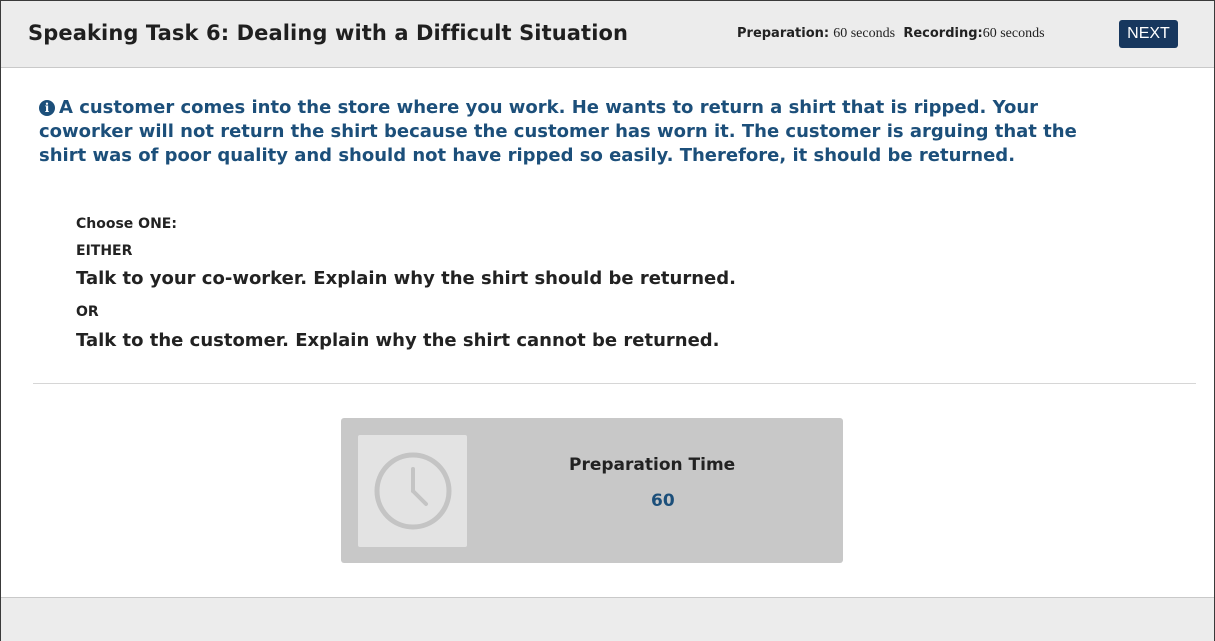  I want to click on timer-value: 60, so click(663, 501).